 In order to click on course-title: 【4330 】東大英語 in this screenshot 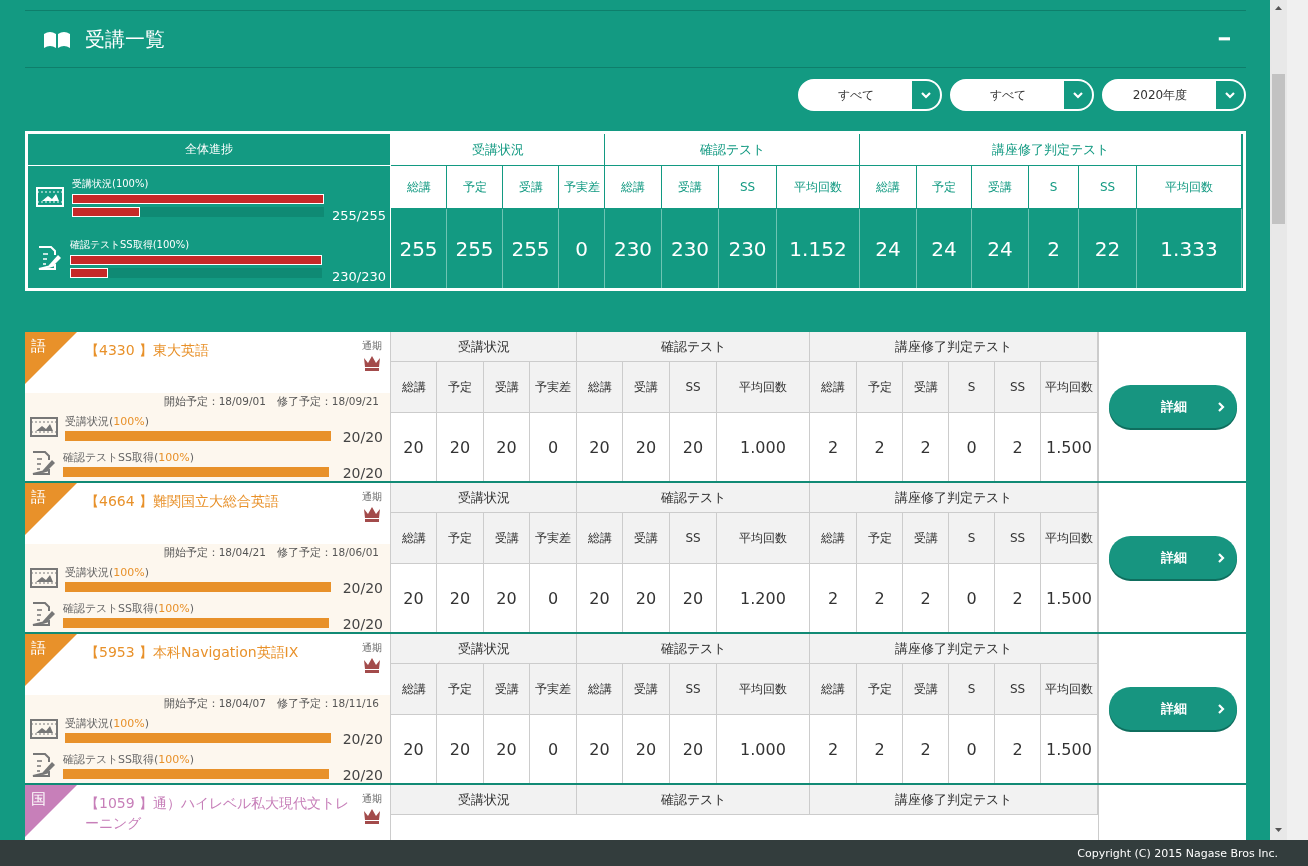, I will do `click(148, 350)`.